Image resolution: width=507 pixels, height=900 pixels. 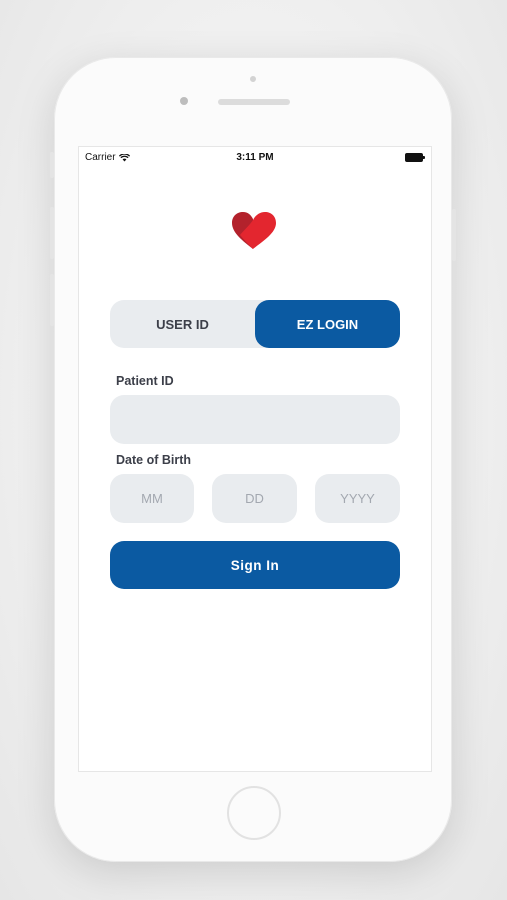 What do you see at coordinates (52, 300) in the screenshot?
I see `volume-down-button` at bounding box center [52, 300].